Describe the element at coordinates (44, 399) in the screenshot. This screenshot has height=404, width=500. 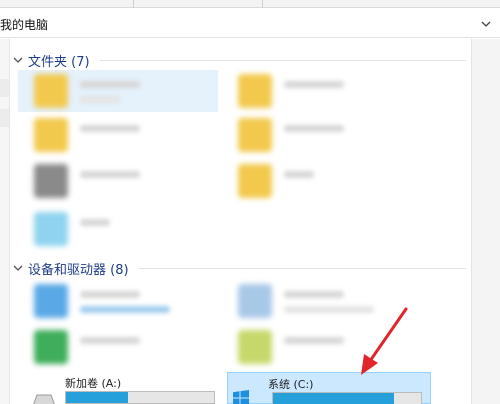
I see `hard-drive-icon` at that location.